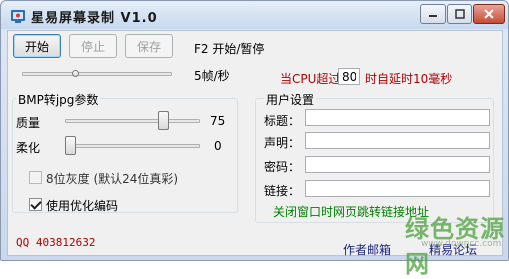 Image resolution: width=509 pixels, height=279 pixels. Describe the element at coordinates (282, 191) in the screenshot. I see `link-field-label: 链接：` at that location.